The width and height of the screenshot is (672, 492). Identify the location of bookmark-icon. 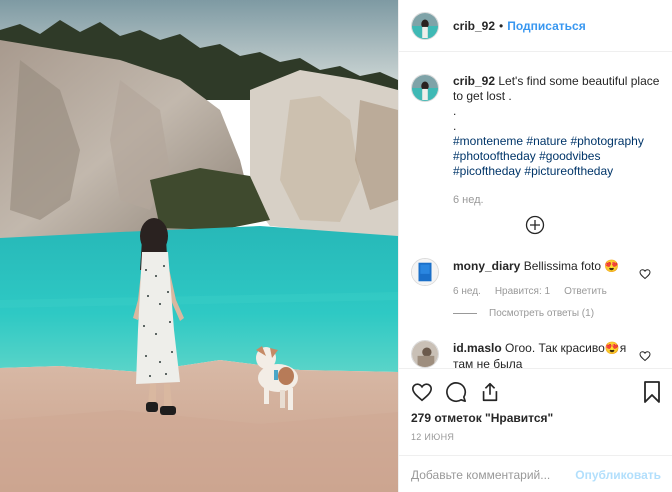
(652, 392).